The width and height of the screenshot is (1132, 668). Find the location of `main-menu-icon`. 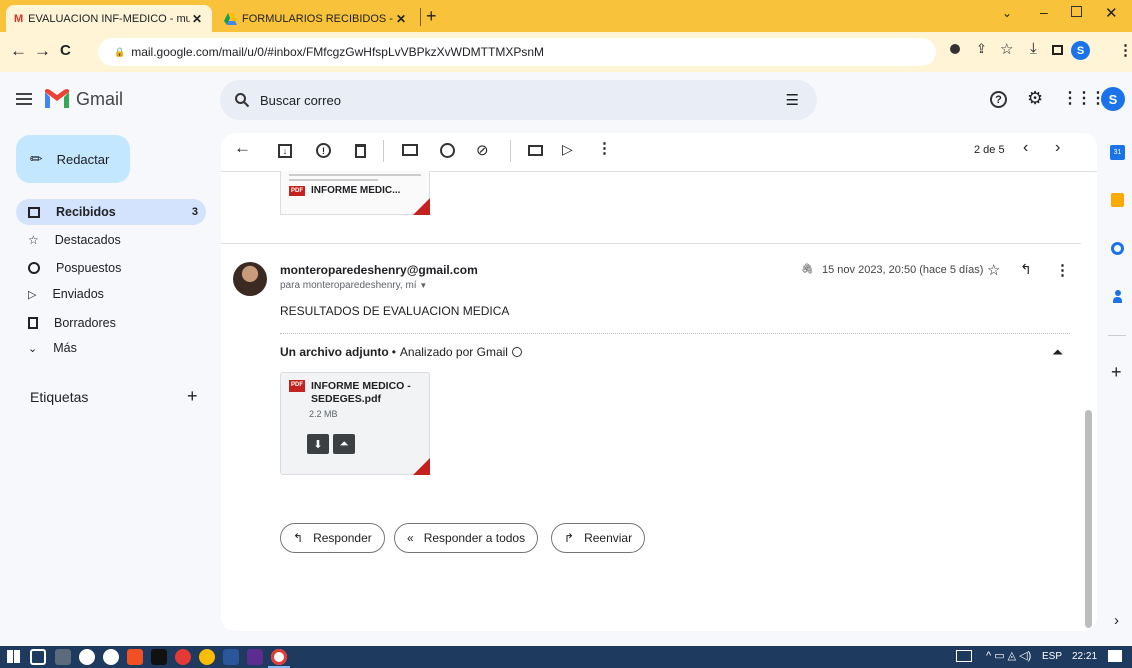

main-menu-icon is located at coordinates (24, 99).